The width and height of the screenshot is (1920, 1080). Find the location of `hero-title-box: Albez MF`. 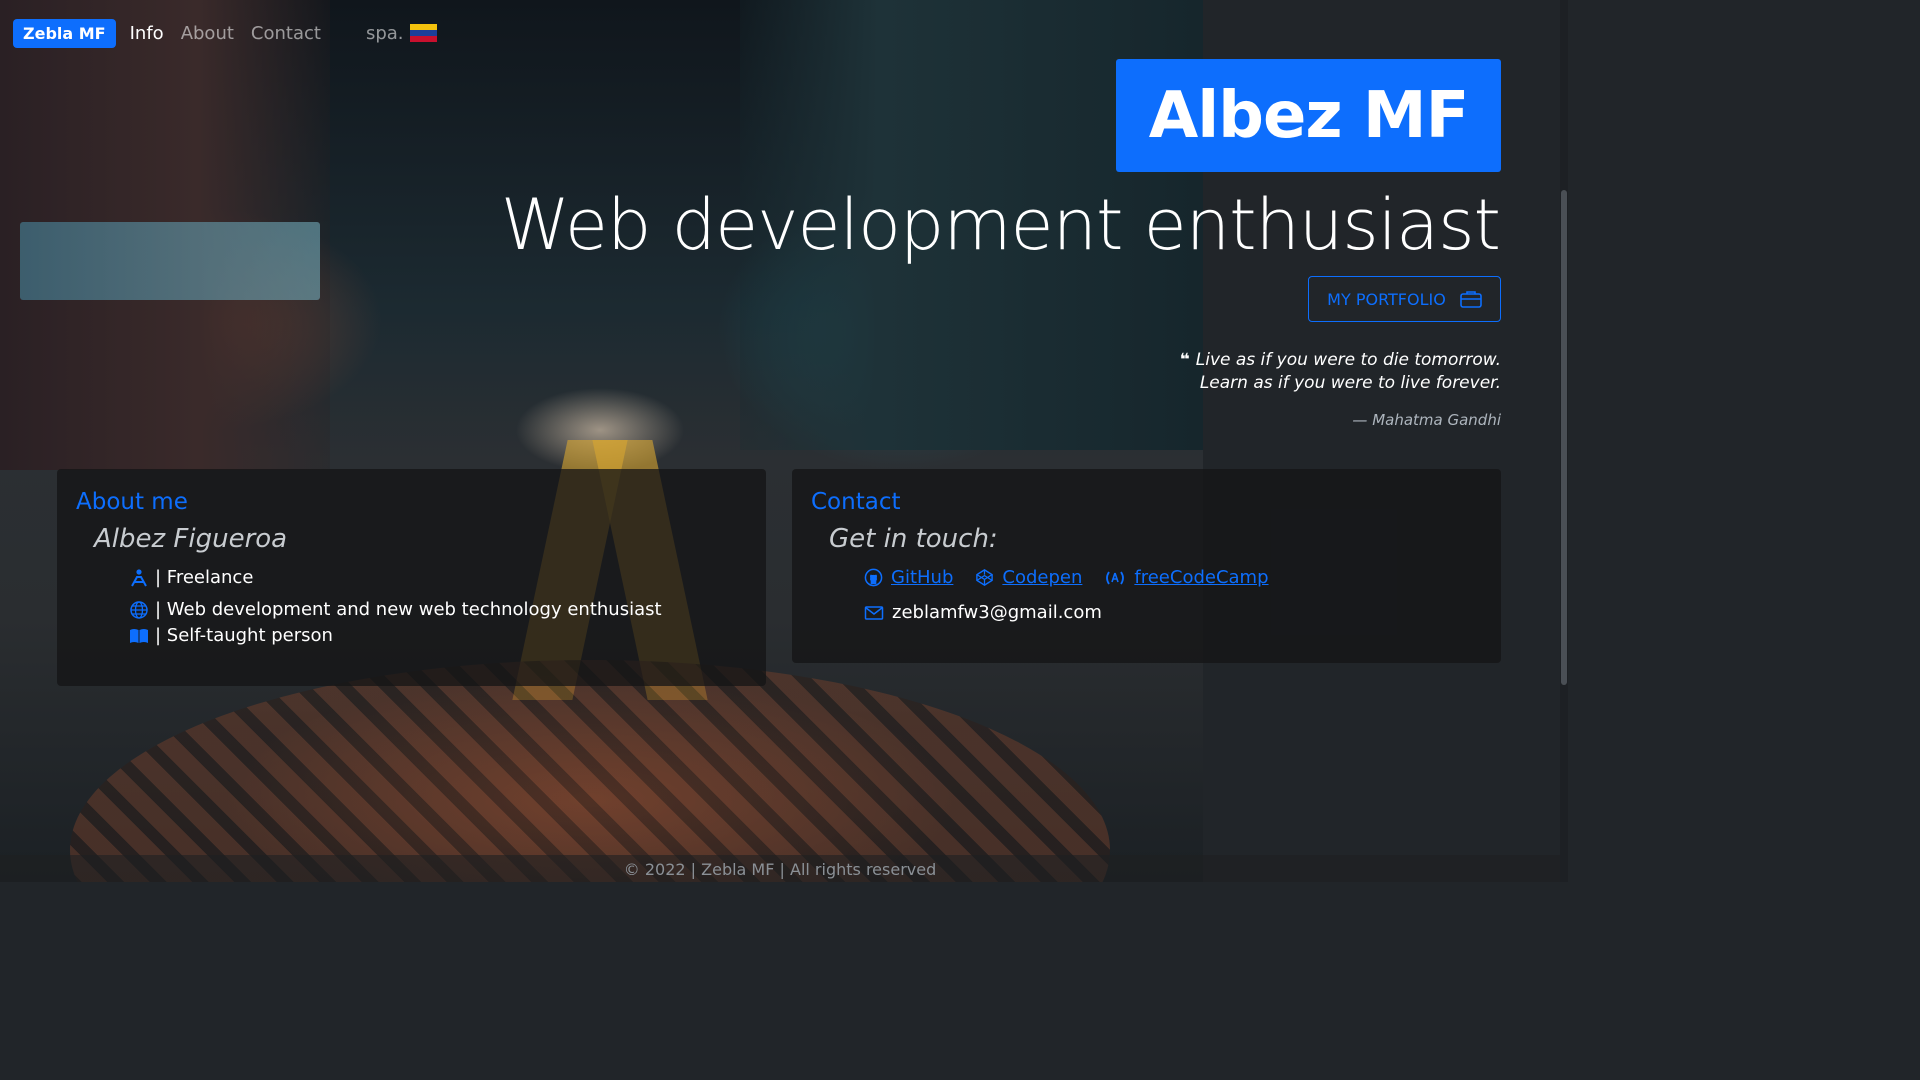

hero-title-box: Albez MF is located at coordinates (1308, 115).